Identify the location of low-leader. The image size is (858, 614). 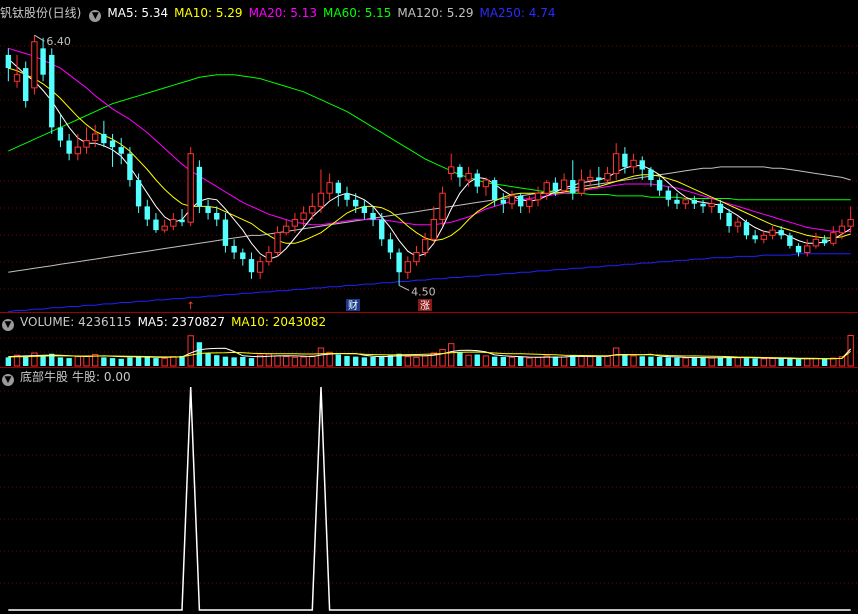
(404, 287).